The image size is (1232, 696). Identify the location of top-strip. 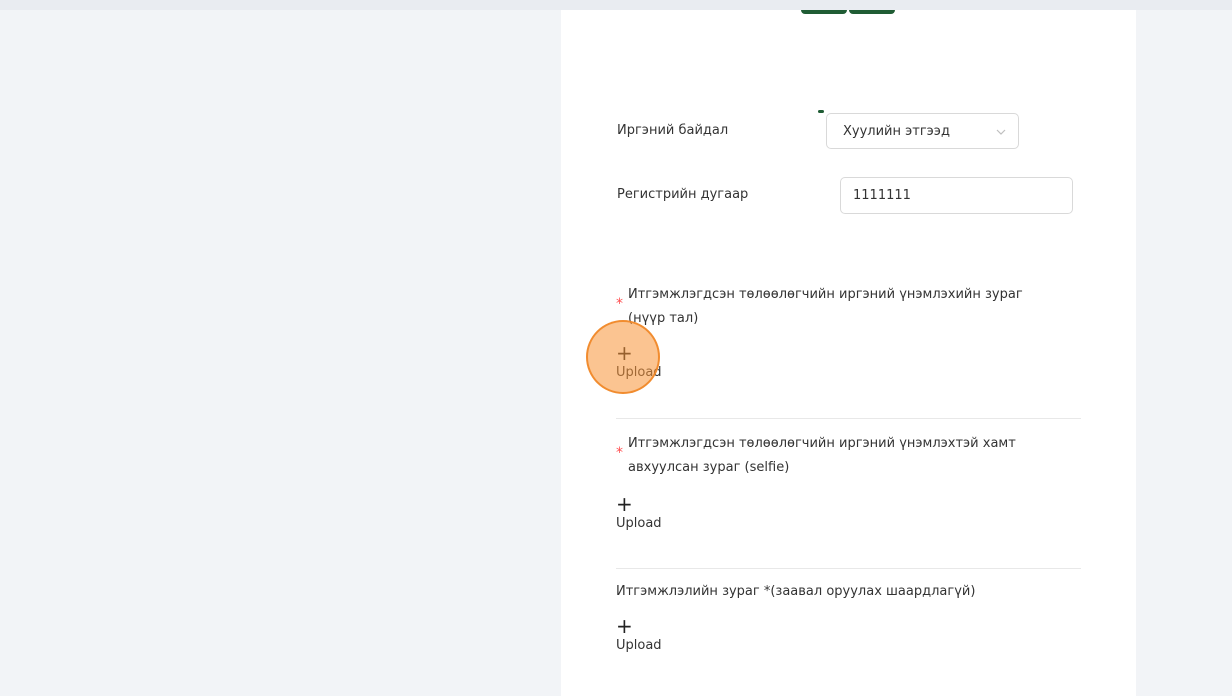
(616, 5).